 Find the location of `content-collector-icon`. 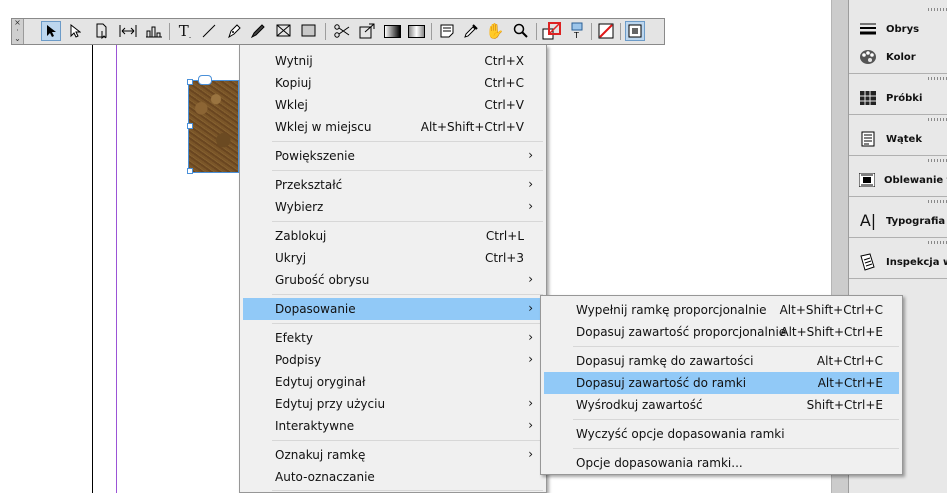

content-collector-icon is located at coordinates (154, 31).